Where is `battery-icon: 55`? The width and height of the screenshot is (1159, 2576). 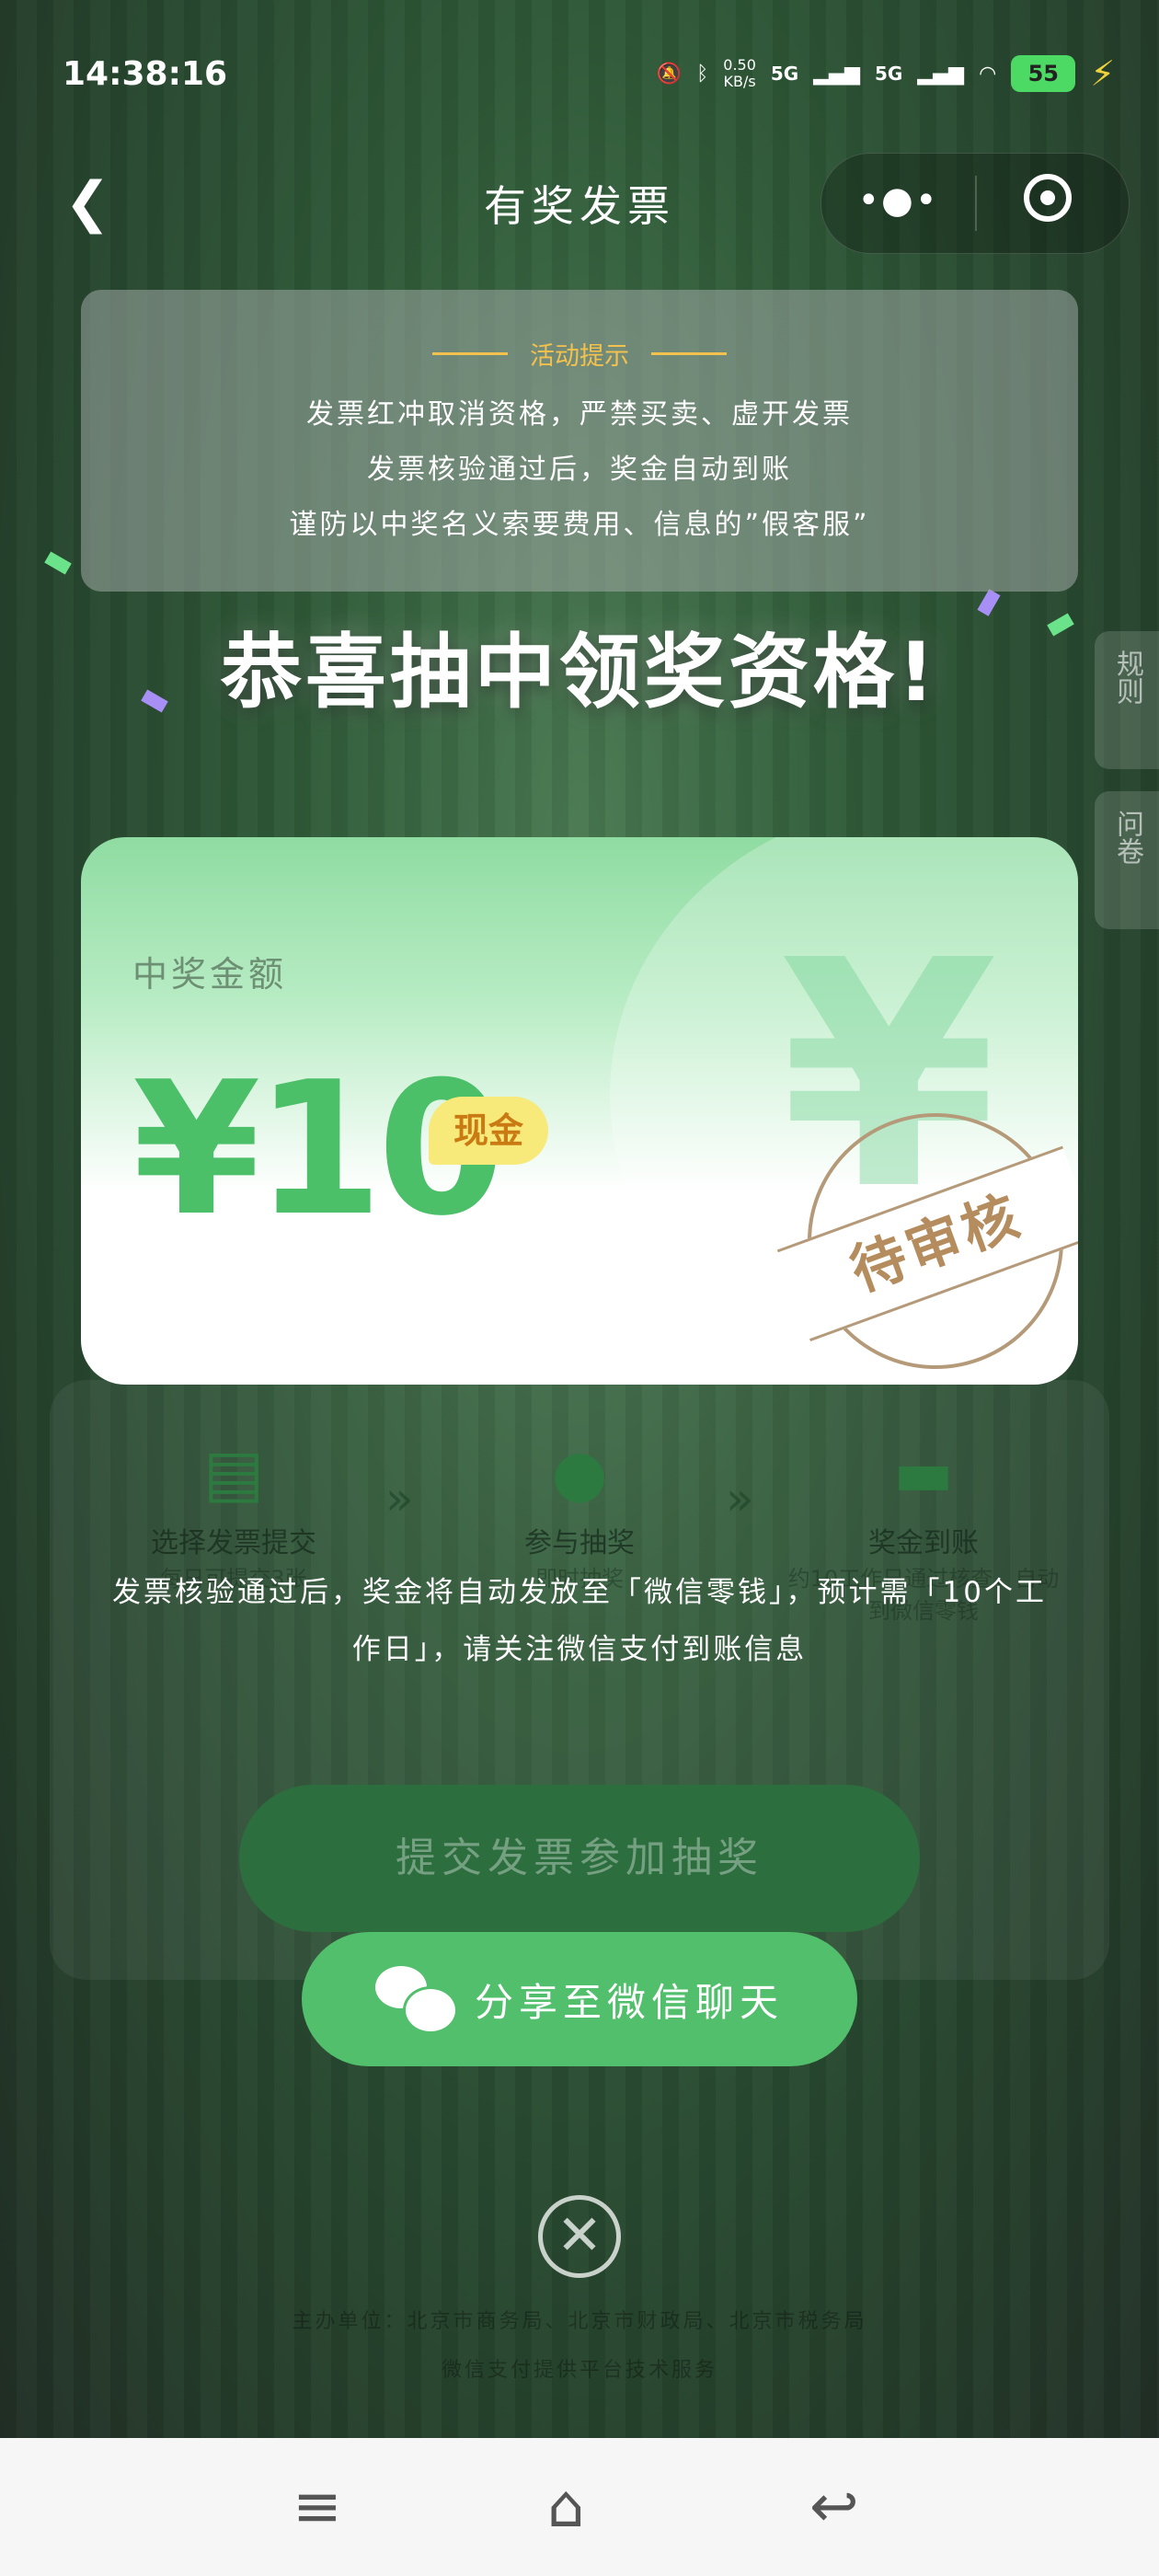 battery-icon: 55 is located at coordinates (1043, 73).